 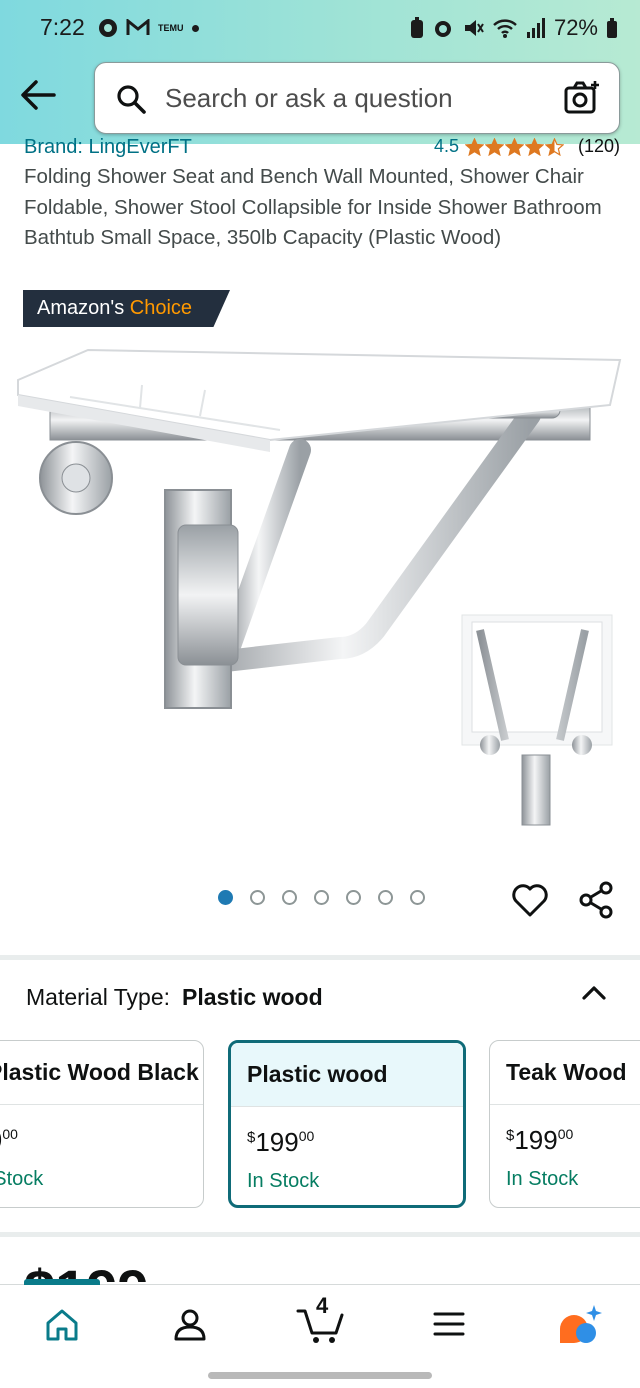 I want to click on home-icon, so click(x=62, y=1325).